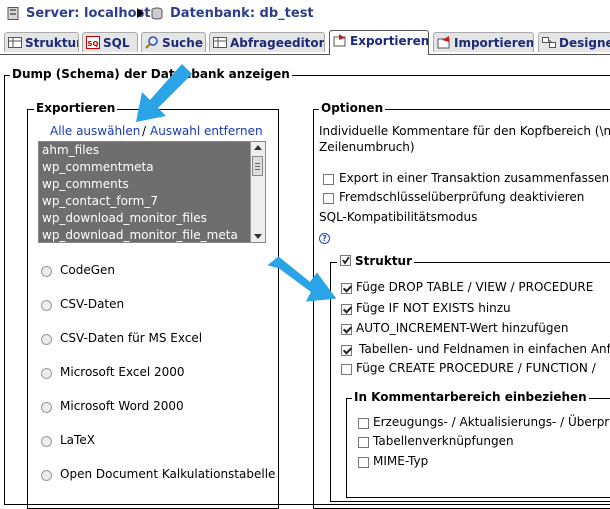 Image resolution: width=610 pixels, height=509 pixels. What do you see at coordinates (88, 270) in the screenshot?
I see `format-label: CodeGen` at bounding box center [88, 270].